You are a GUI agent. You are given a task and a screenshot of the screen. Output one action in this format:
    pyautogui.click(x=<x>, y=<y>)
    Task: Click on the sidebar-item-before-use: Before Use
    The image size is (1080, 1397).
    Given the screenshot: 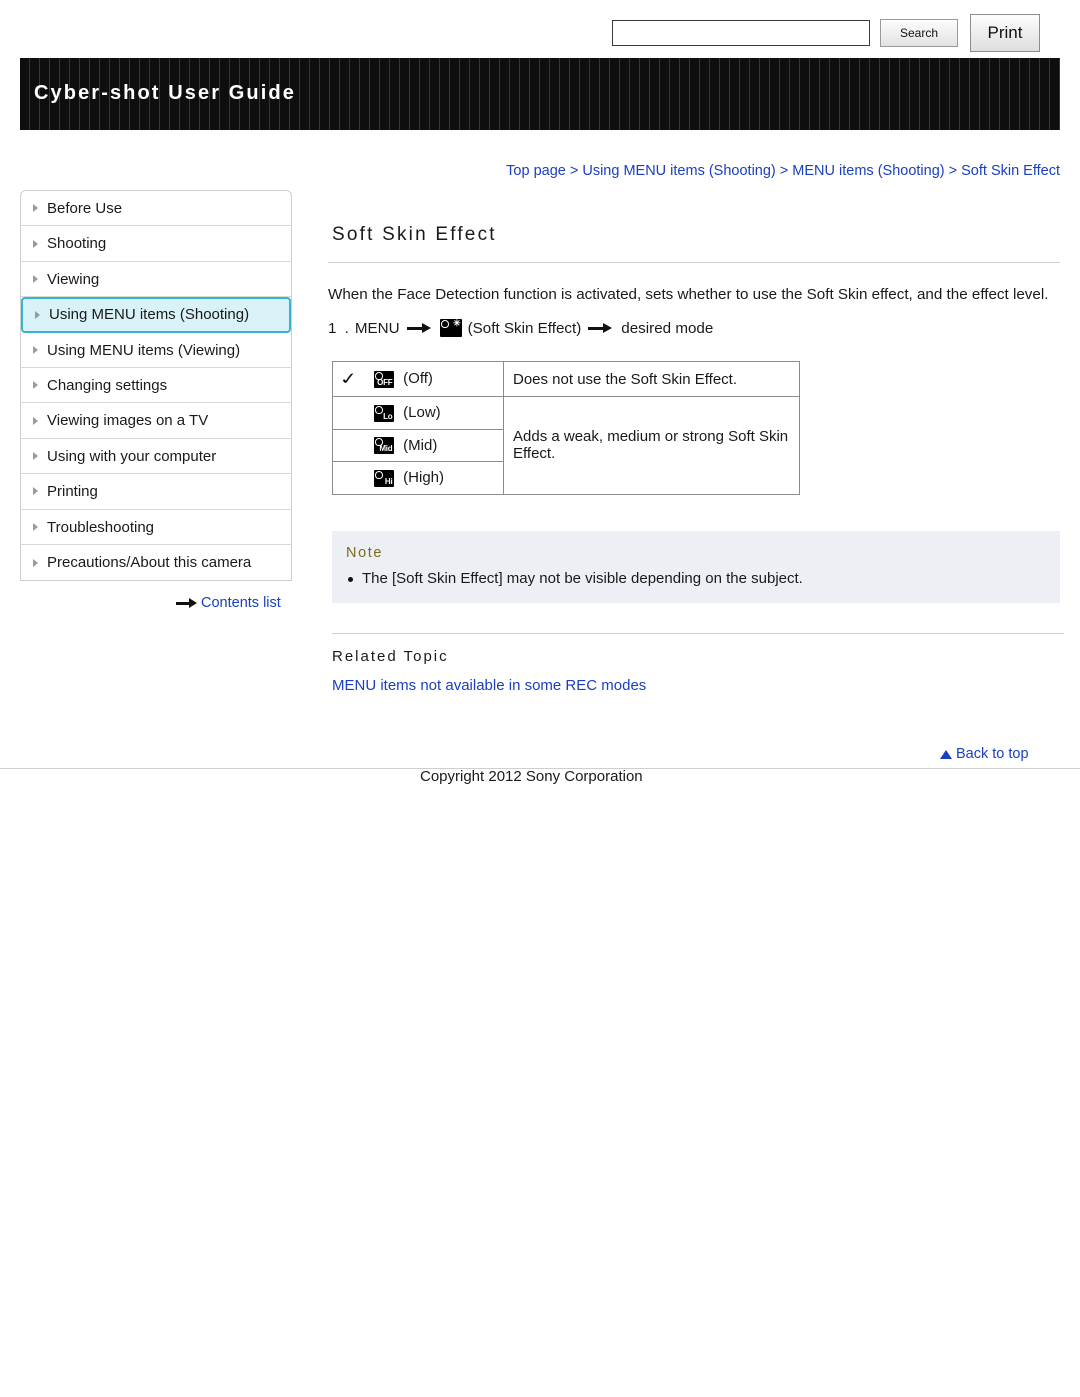 What is the action you would take?
    pyautogui.click(x=156, y=209)
    